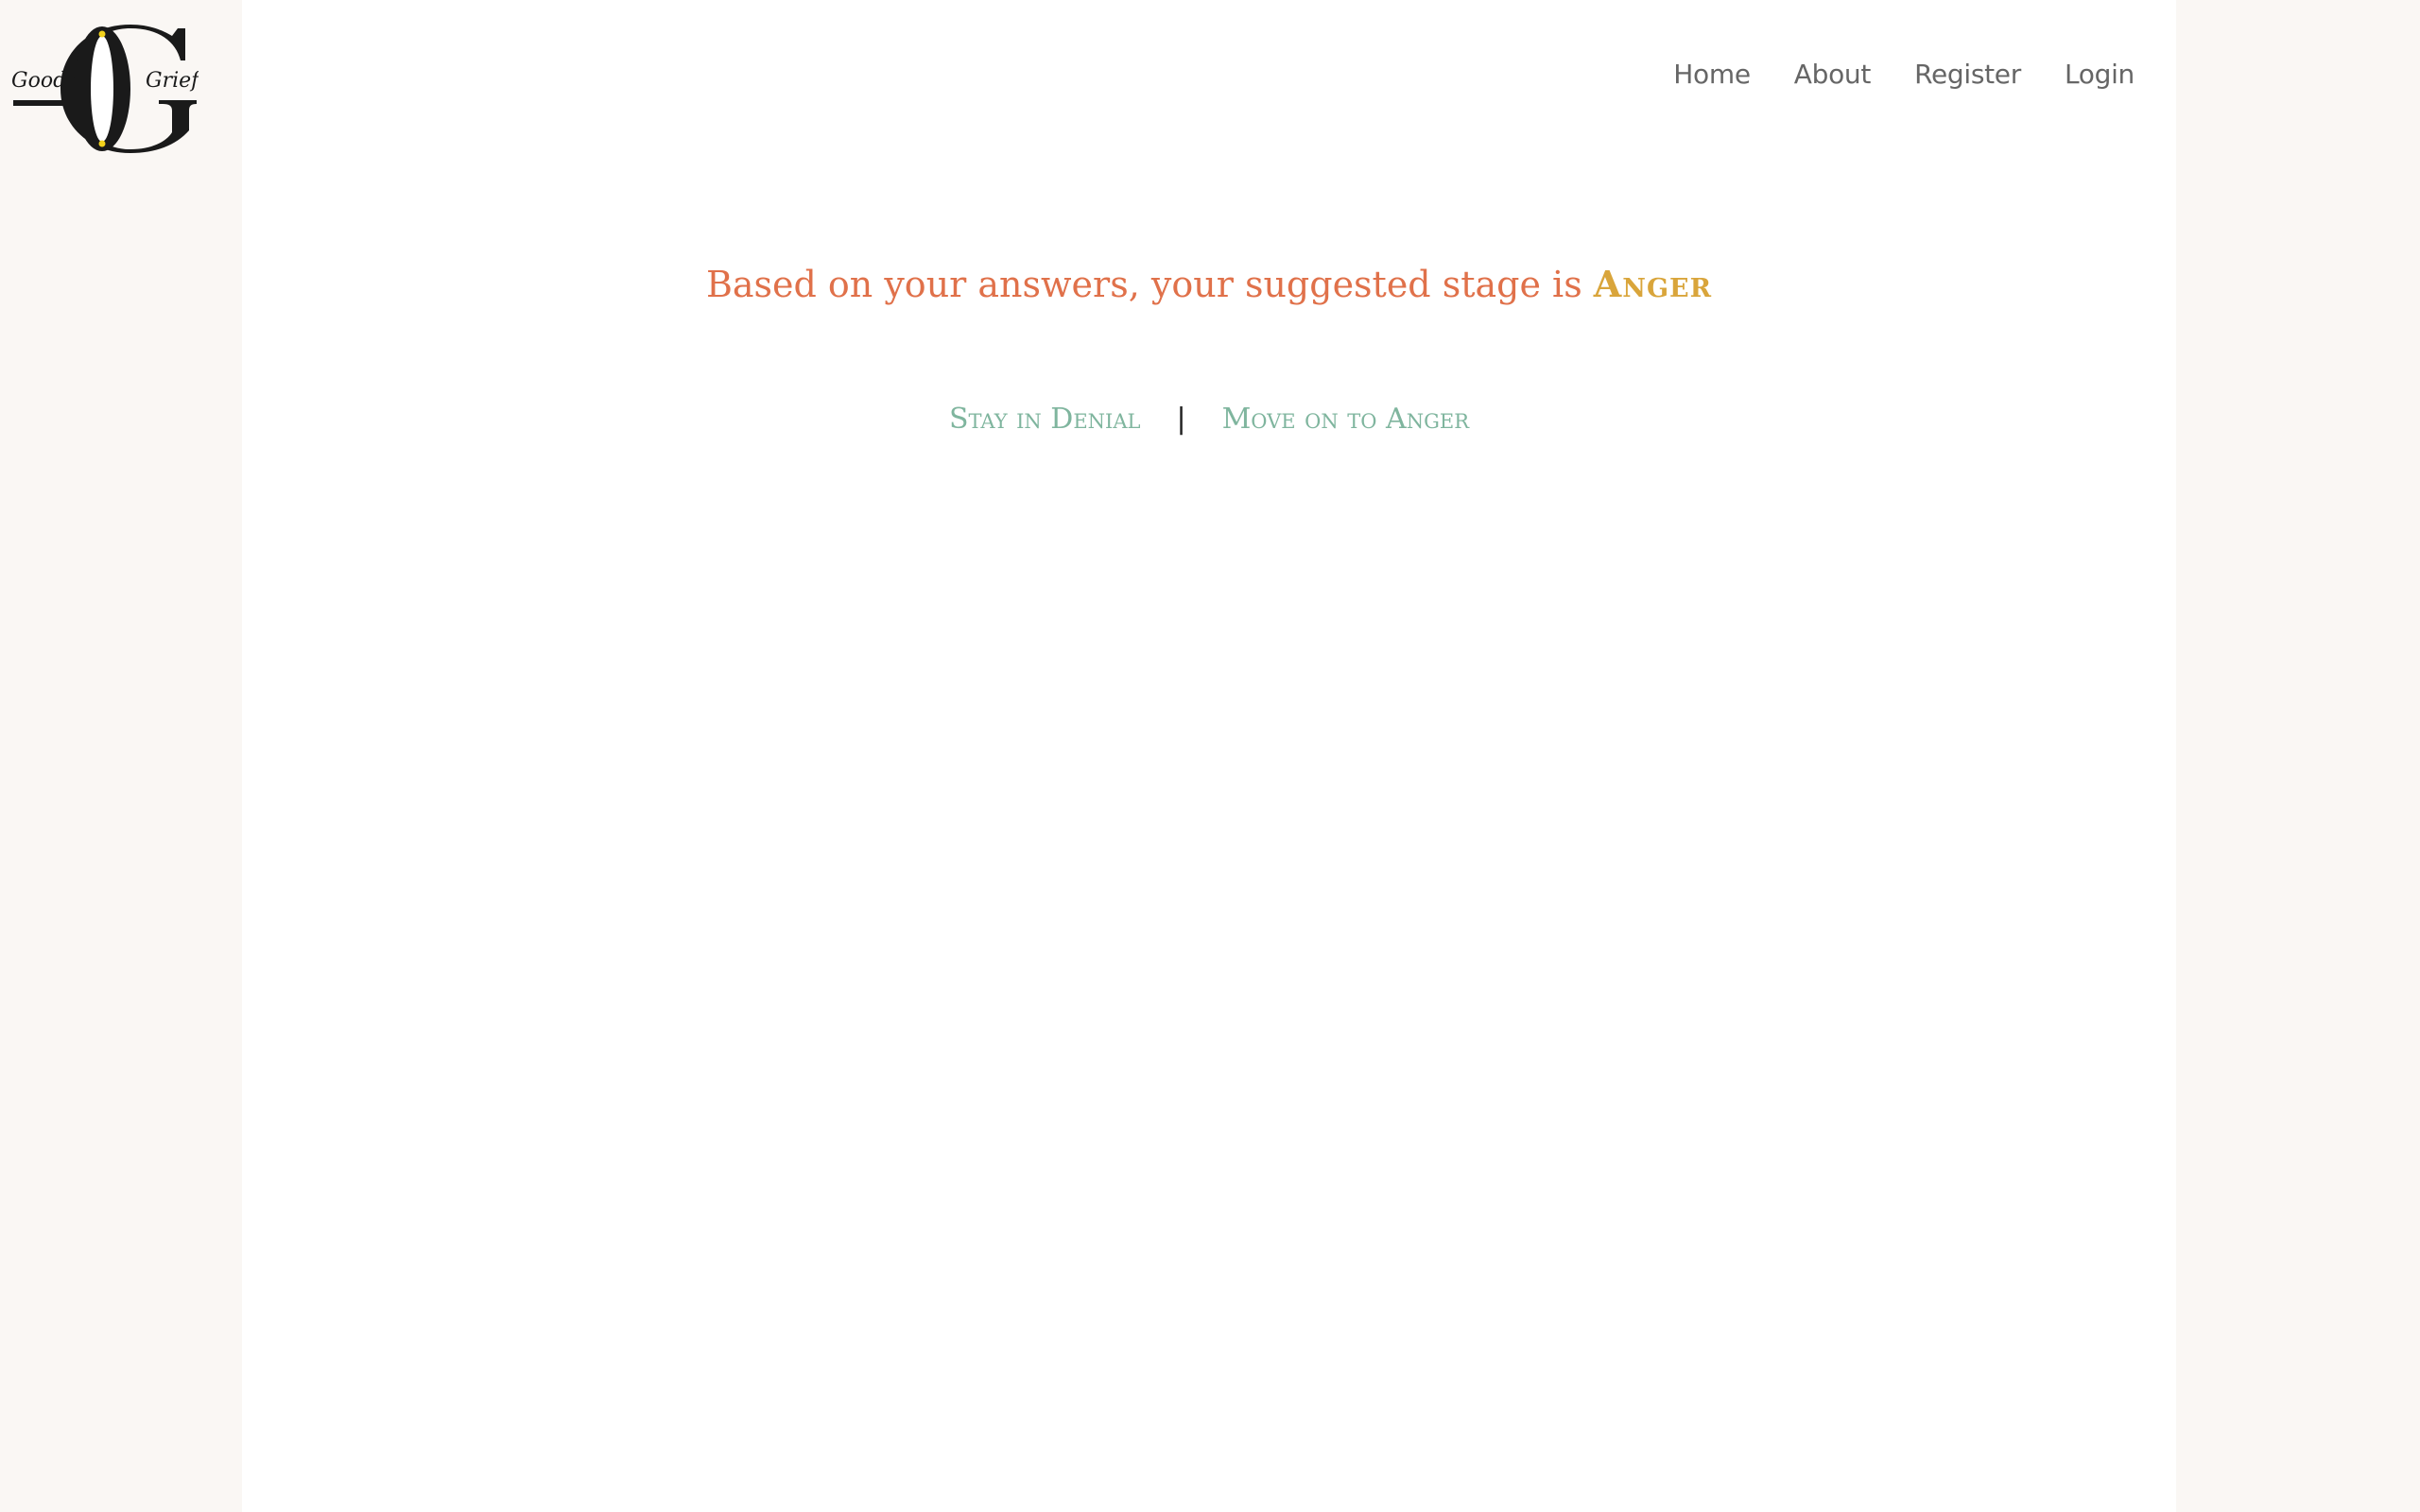 This screenshot has width=2420, height=1512. Describe the element at coordinates (38, 81) in the screenshot. I see `logo-word-good: Good` at that location.